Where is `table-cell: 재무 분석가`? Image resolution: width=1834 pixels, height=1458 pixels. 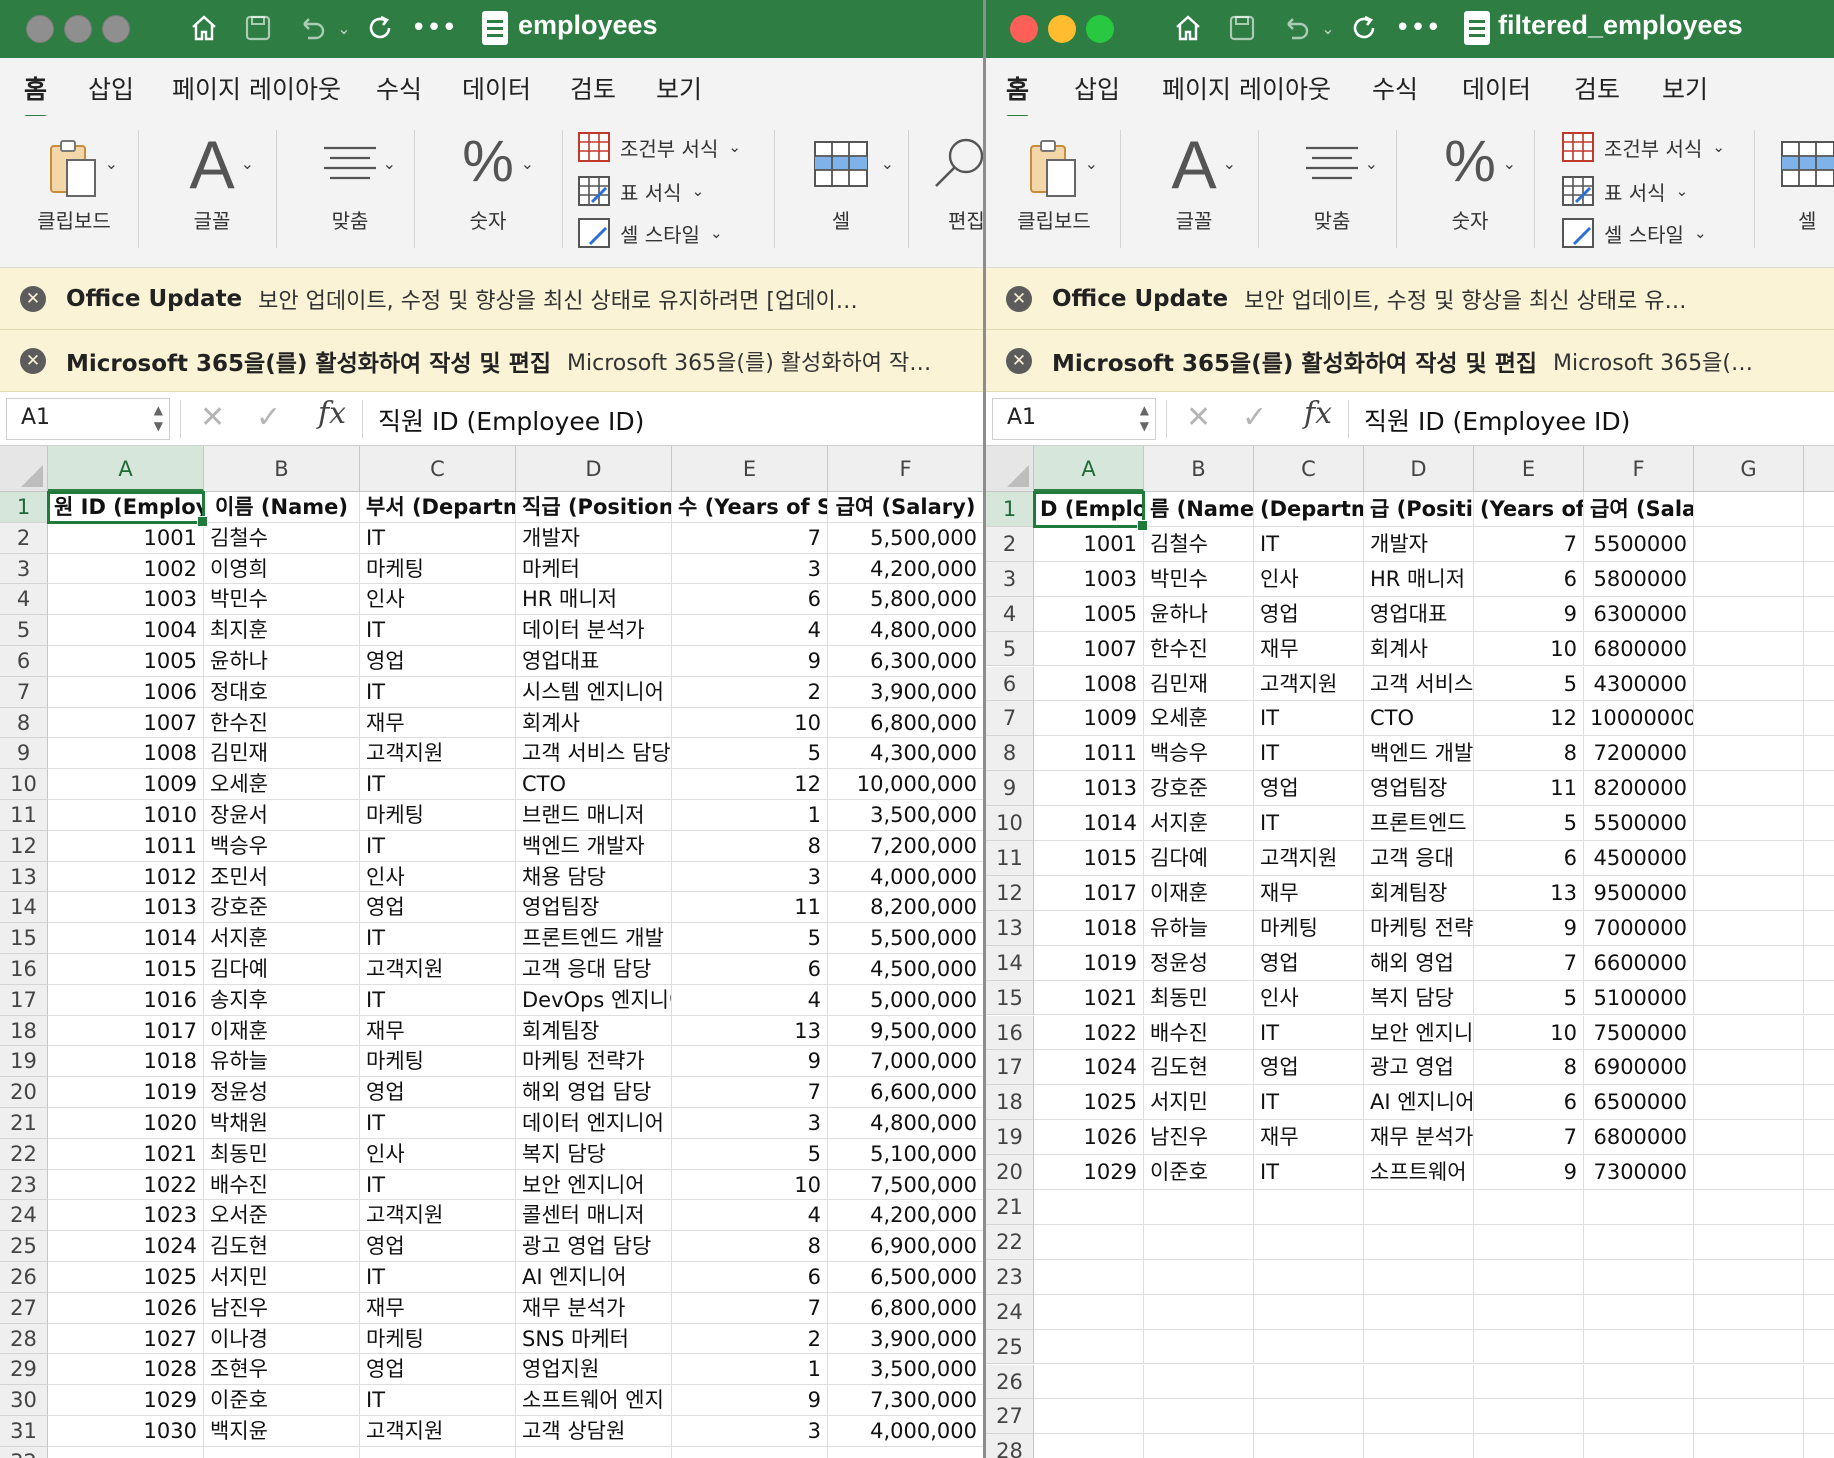 table-cell: 재무 분석가 is located at coordinates (1419, 1138).